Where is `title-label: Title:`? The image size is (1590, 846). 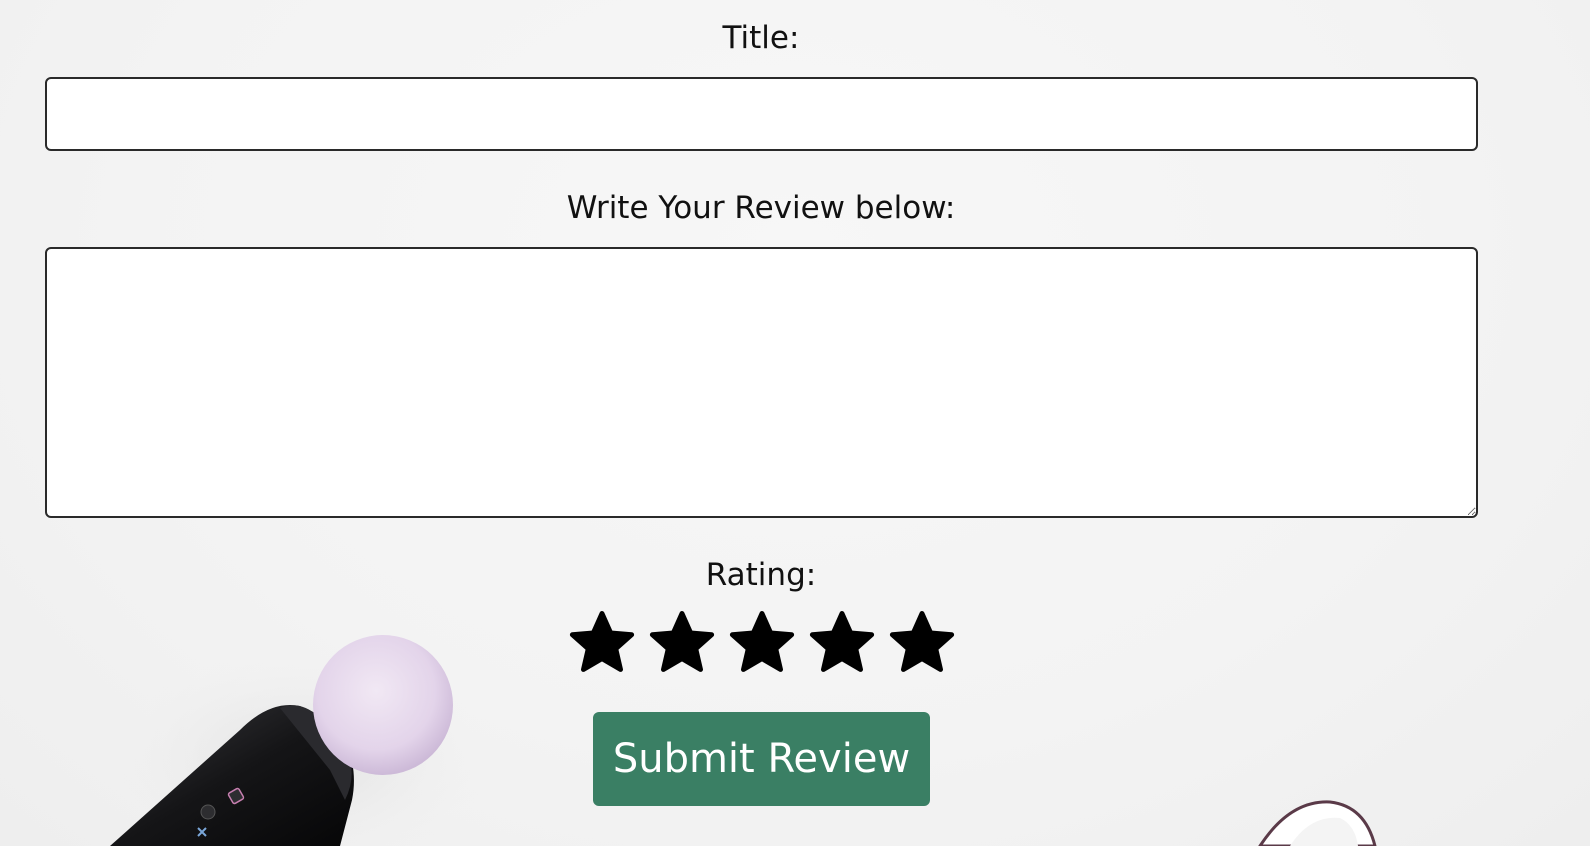 title-label: Title: is located at coordinates (761, 38).